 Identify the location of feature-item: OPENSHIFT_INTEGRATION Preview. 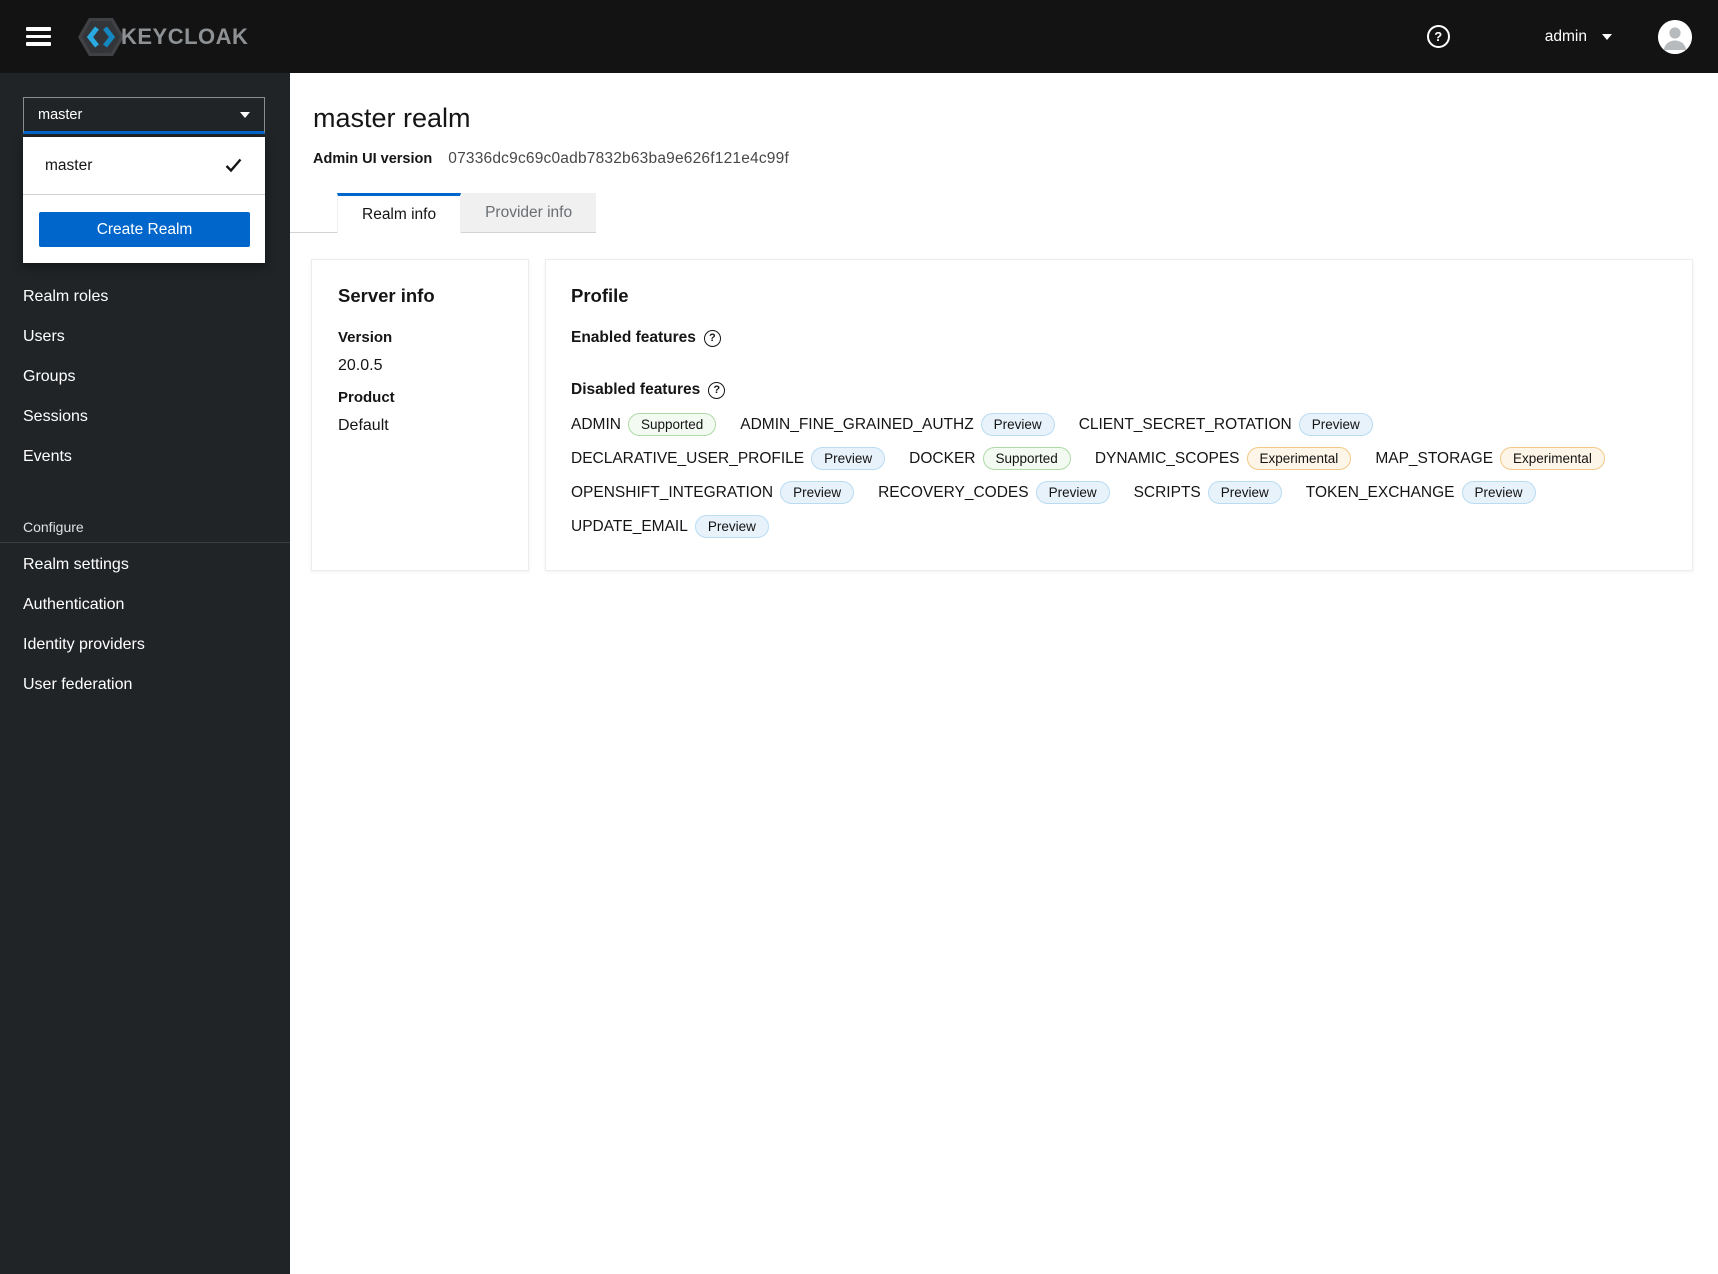
(713, 492).